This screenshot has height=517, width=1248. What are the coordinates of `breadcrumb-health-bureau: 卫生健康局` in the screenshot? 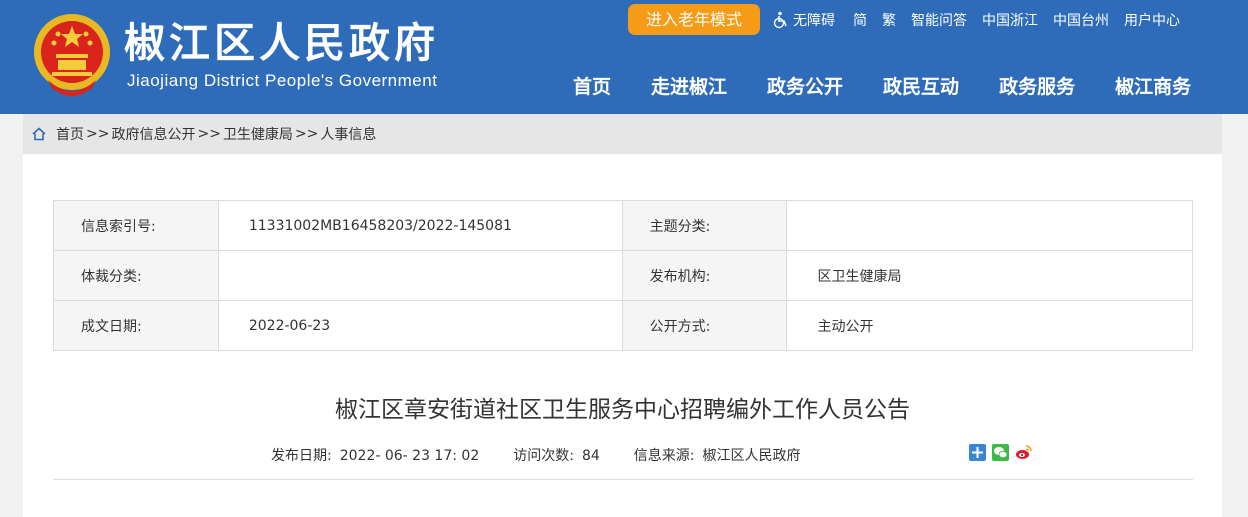 It's located at (258, 134).